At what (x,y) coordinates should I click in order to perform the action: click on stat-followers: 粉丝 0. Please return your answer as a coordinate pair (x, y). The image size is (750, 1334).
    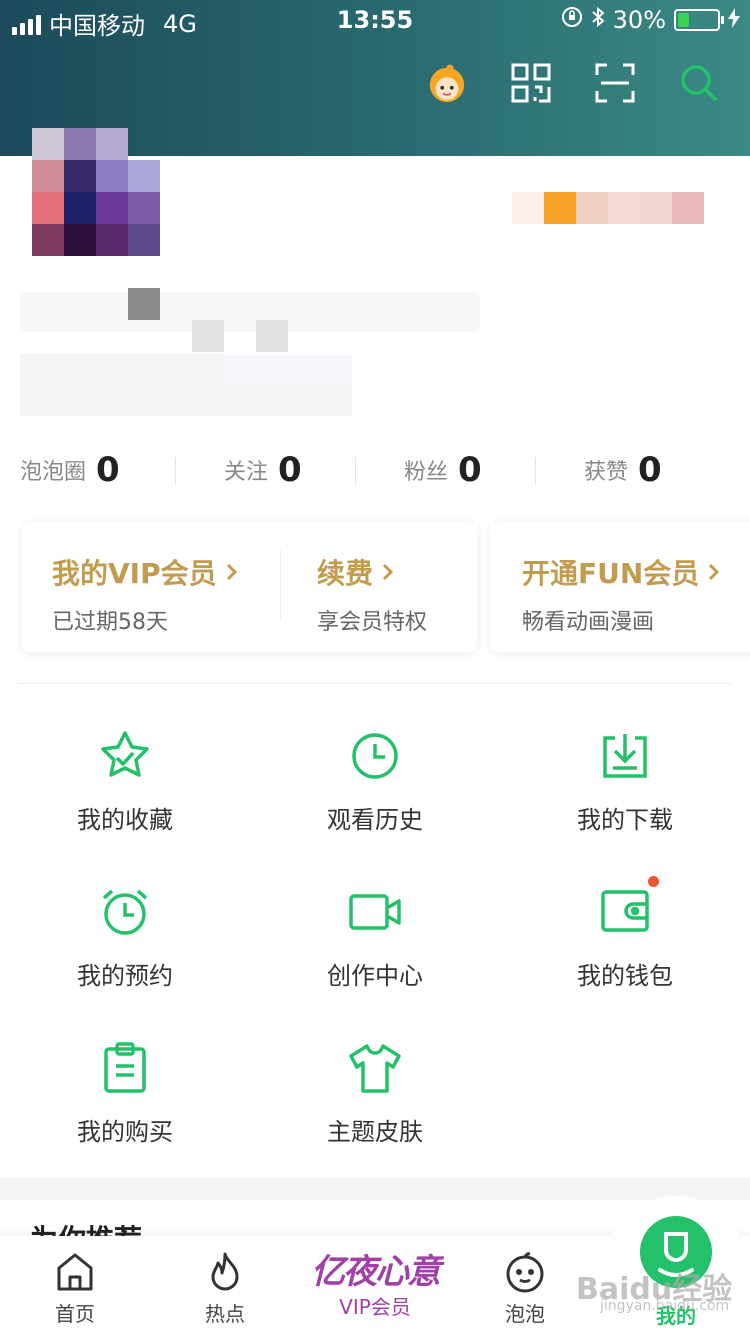
    Looking at the image, I should click on (443, 470).